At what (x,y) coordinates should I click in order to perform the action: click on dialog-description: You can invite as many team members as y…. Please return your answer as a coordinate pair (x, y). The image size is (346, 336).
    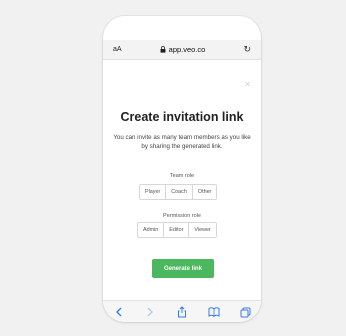
    Looking at the image, I should click on (182, 142).